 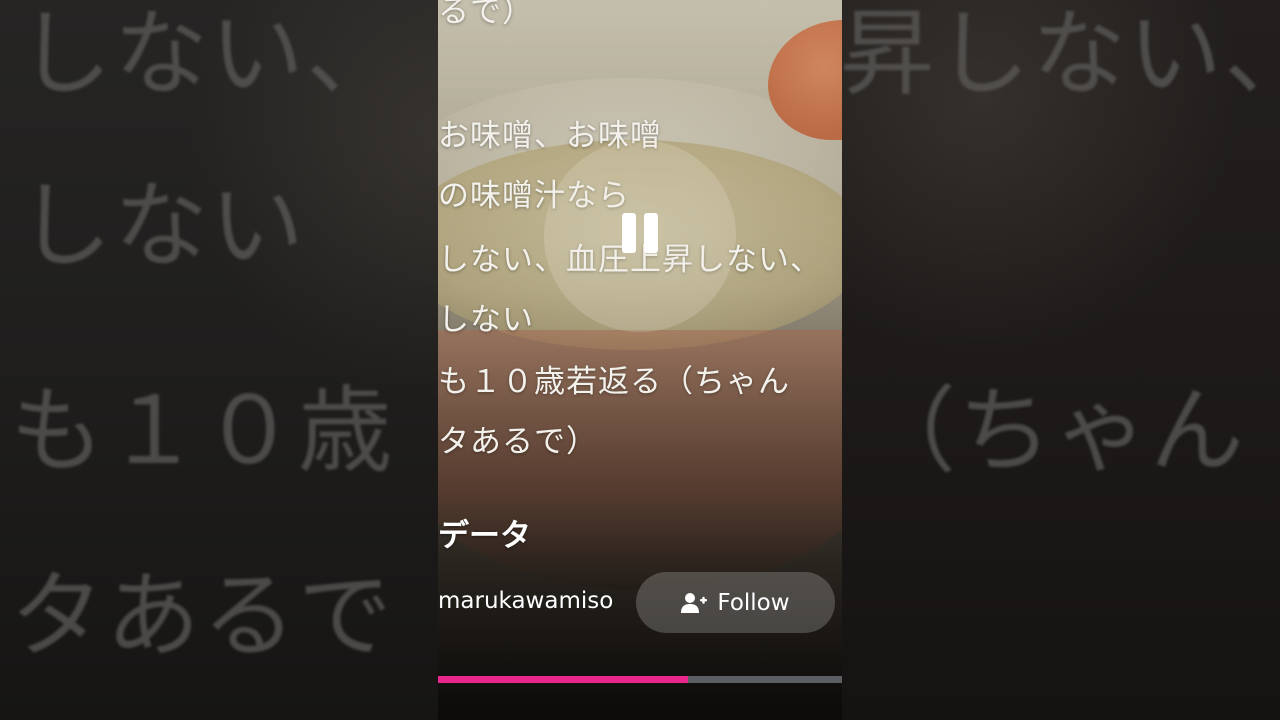 What do you see at coordinates (202, 431) in the screenshot?
I see `ambient-text: も１０歳` at bounding box center [202, 431].